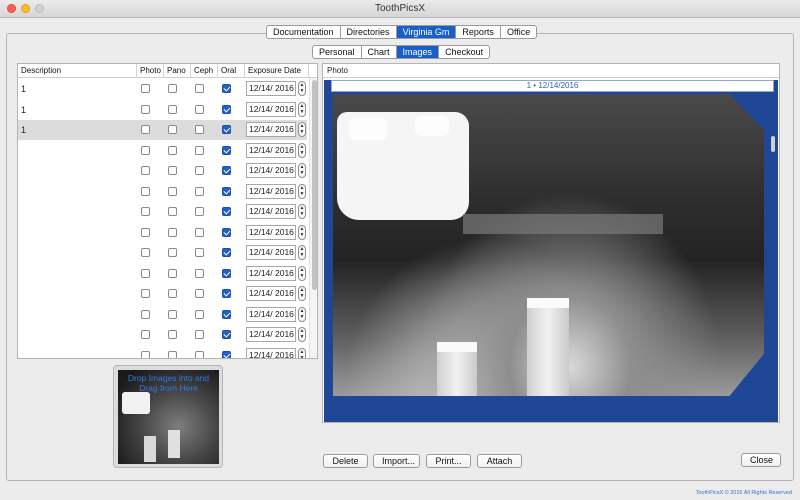 The height and width of the screenshot is (500, 800). What do you see at coordinates (418, 52) in the screenshot?
I see `subtab-images: Images` at bounding box center [418, 52].